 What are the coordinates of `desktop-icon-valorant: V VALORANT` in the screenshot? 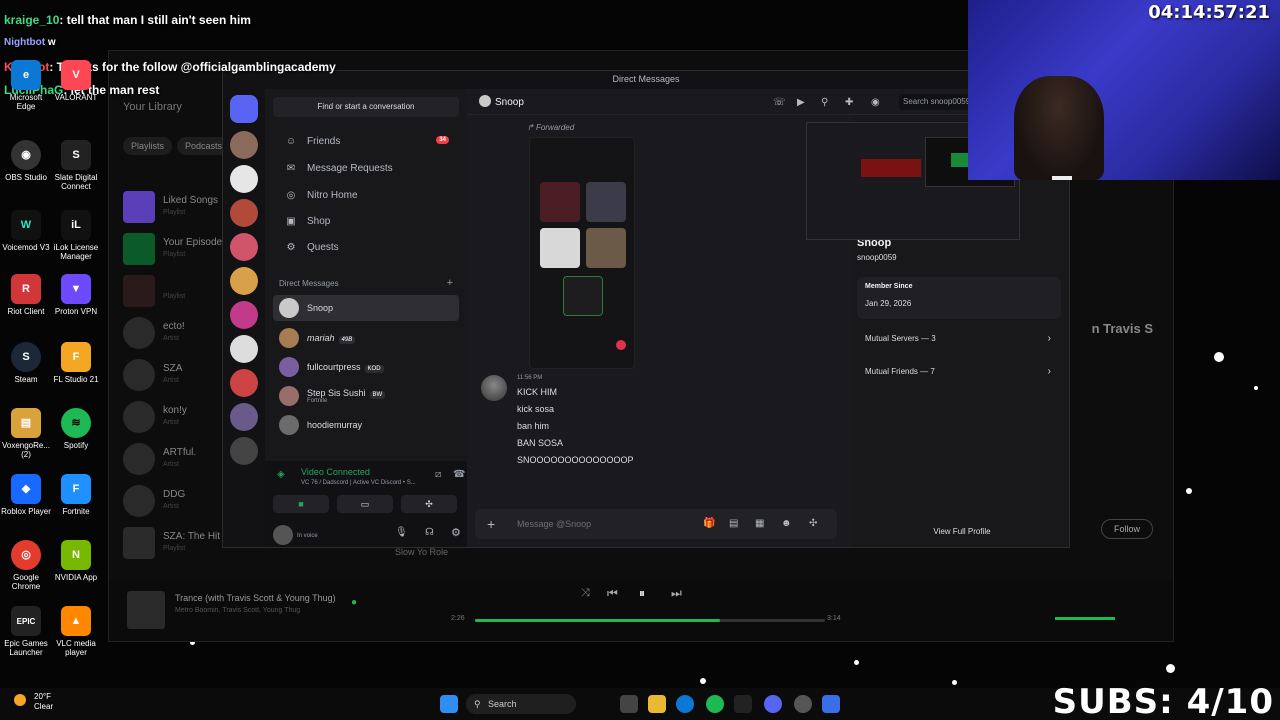 It's located at (76, 81).